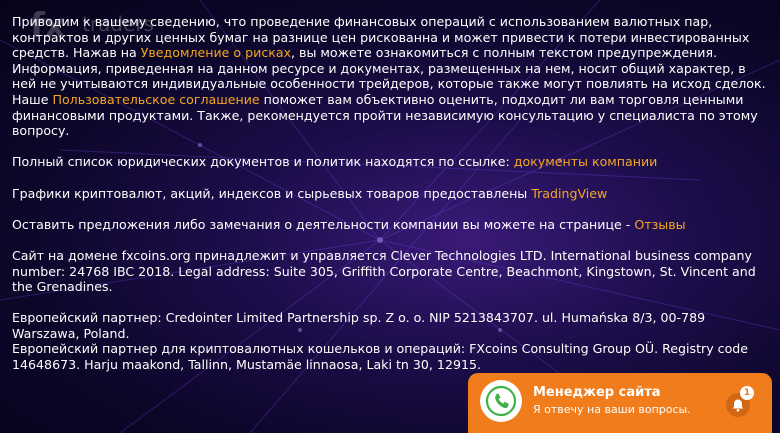  I want to click on risk-notice-link: Уведомление о рисках, so click(216, 52).